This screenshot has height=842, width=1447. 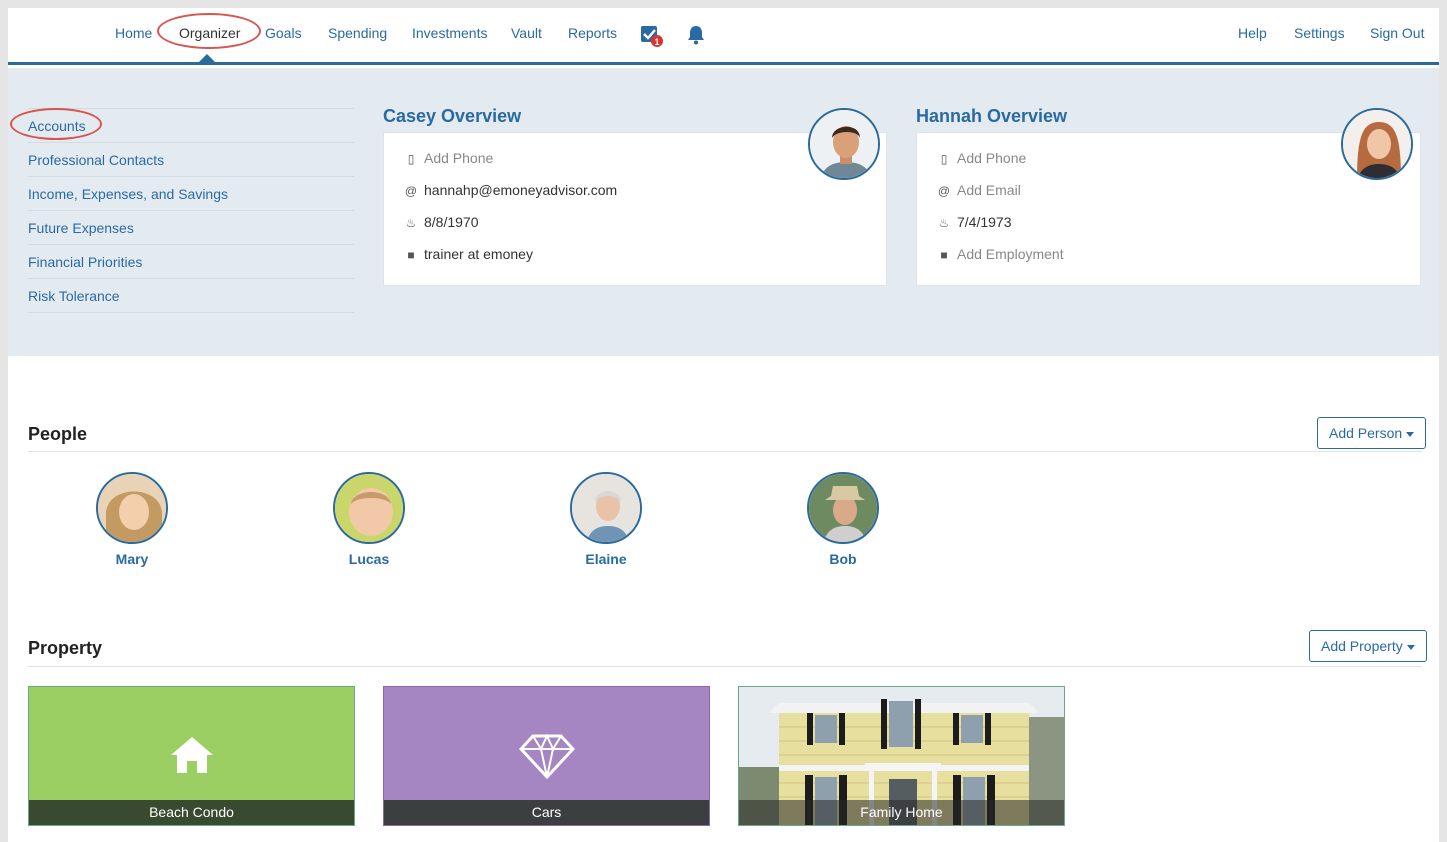 I want to click on nav-goals: Goals, so click(x=283, y=33).